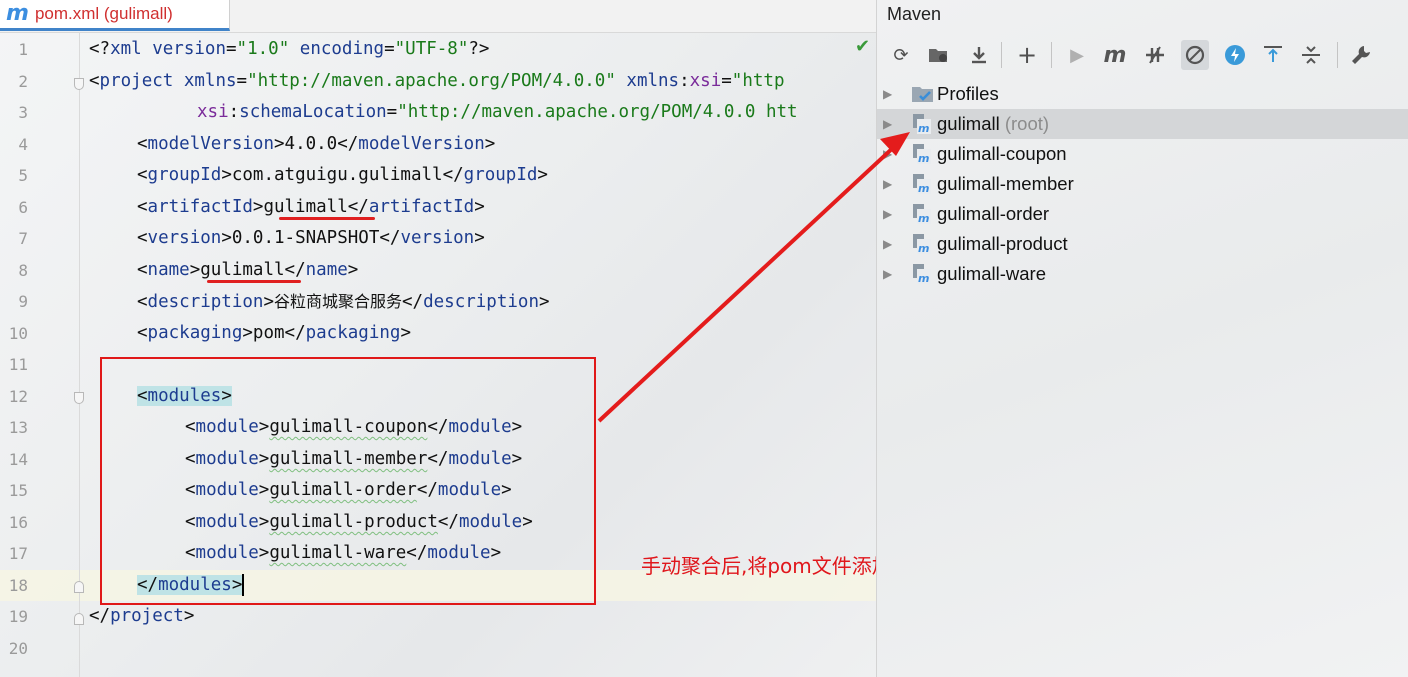 Image resolution: width=1408 pixels, height=677 pixels. What do you see at coordinates (431, 81) in the screenshot?
I see `attr-value: "http://maven.apache.org/POM/4.0.0"` at bounding box center [431, 81].